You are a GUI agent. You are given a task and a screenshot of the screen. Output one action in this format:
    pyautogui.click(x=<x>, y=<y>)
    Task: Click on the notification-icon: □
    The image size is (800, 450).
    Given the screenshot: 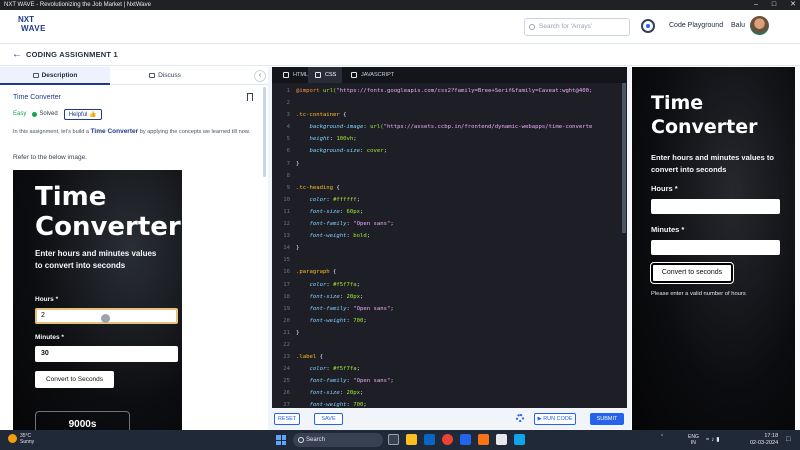 What is the action you would take?
    pyautogui.click(x=788, y=439)
    